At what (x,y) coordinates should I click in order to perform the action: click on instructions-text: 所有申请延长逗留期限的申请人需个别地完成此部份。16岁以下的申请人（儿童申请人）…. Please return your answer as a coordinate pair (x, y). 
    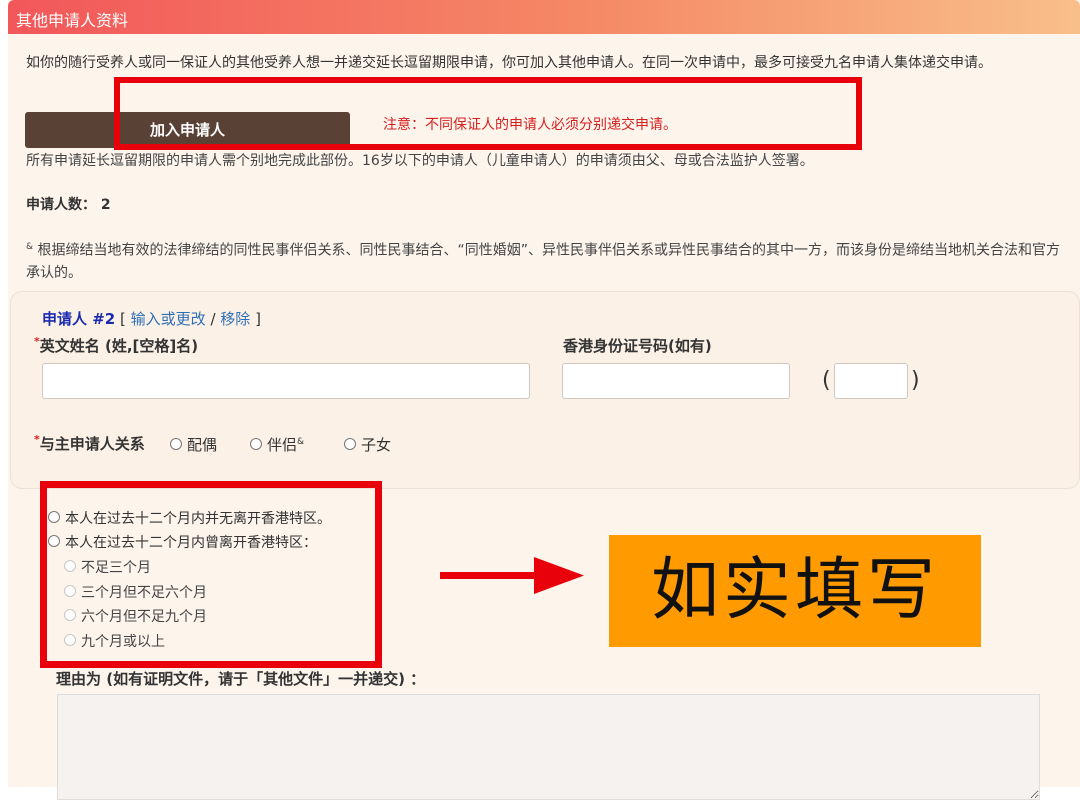
    Looking at the image, I should click on (420, 161).